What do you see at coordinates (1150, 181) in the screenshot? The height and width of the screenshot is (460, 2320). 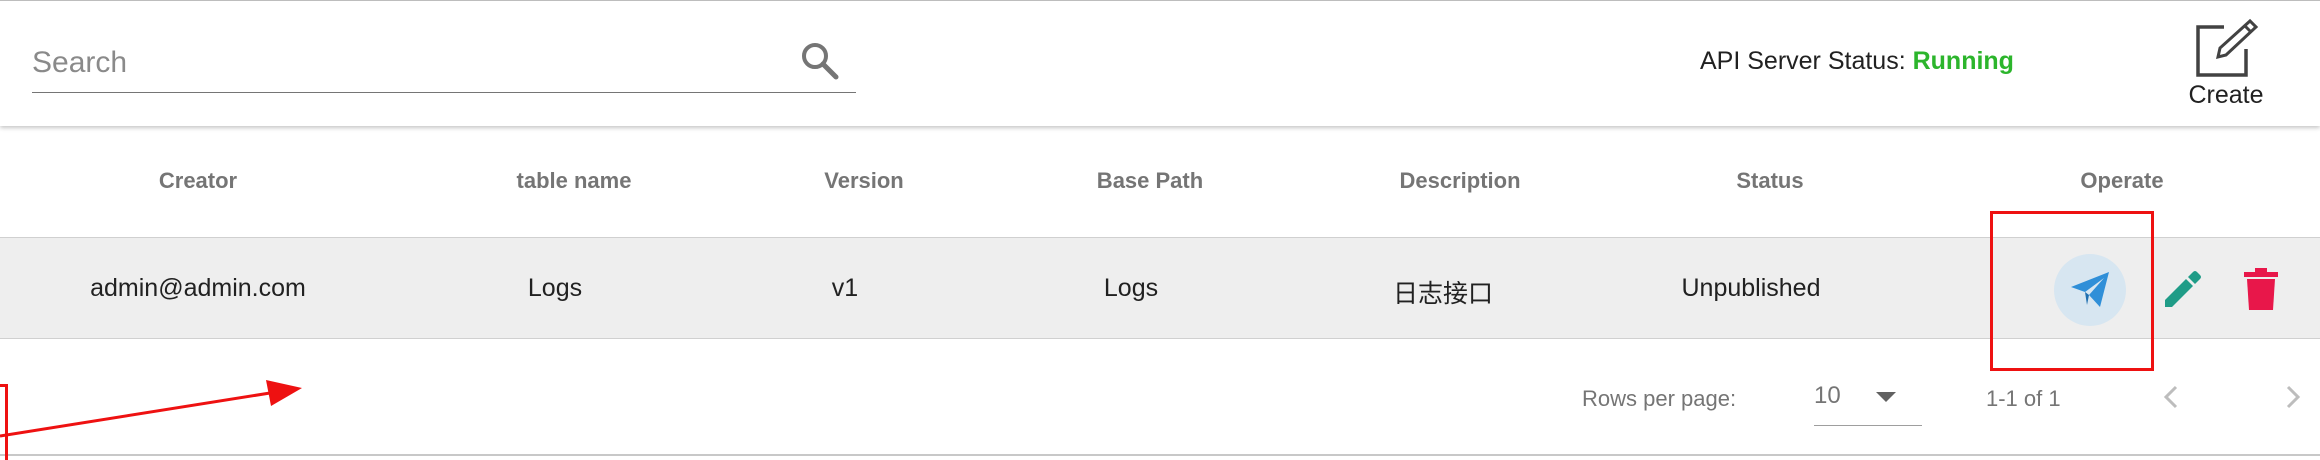 I see `column-header-base-path: Base Path` at bounding box center [1150, 181].